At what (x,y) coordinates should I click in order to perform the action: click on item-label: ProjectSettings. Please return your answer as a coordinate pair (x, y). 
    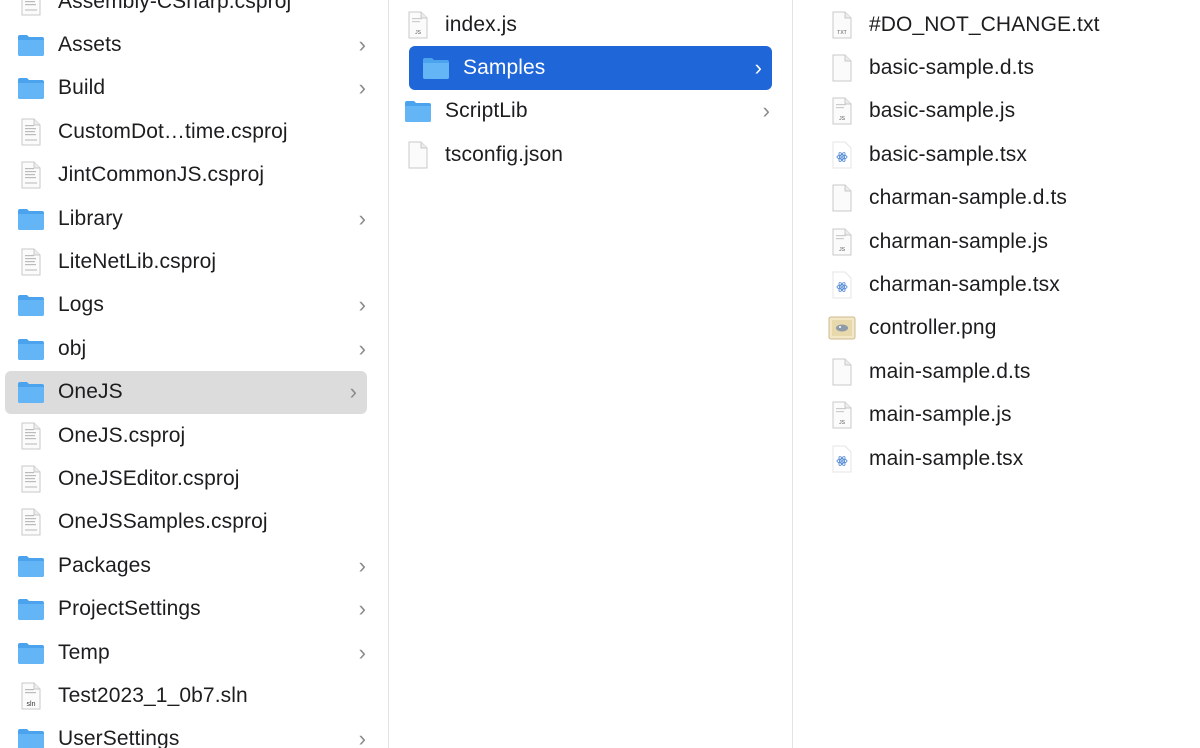
    Looking at the image, I should click on (129, 609).